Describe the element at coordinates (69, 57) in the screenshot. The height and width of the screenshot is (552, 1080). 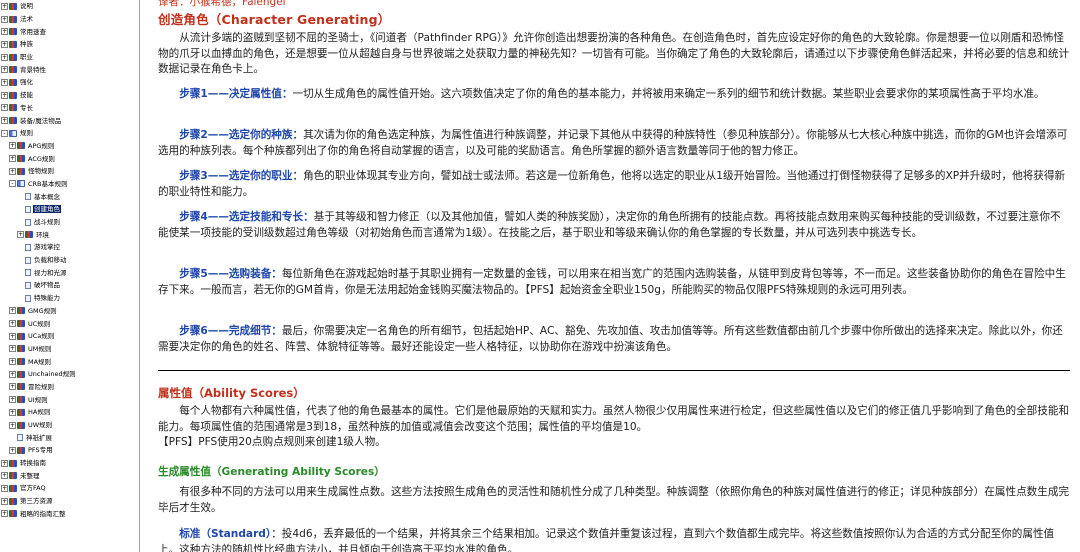
I see `tree-item: + 职业` at that location.